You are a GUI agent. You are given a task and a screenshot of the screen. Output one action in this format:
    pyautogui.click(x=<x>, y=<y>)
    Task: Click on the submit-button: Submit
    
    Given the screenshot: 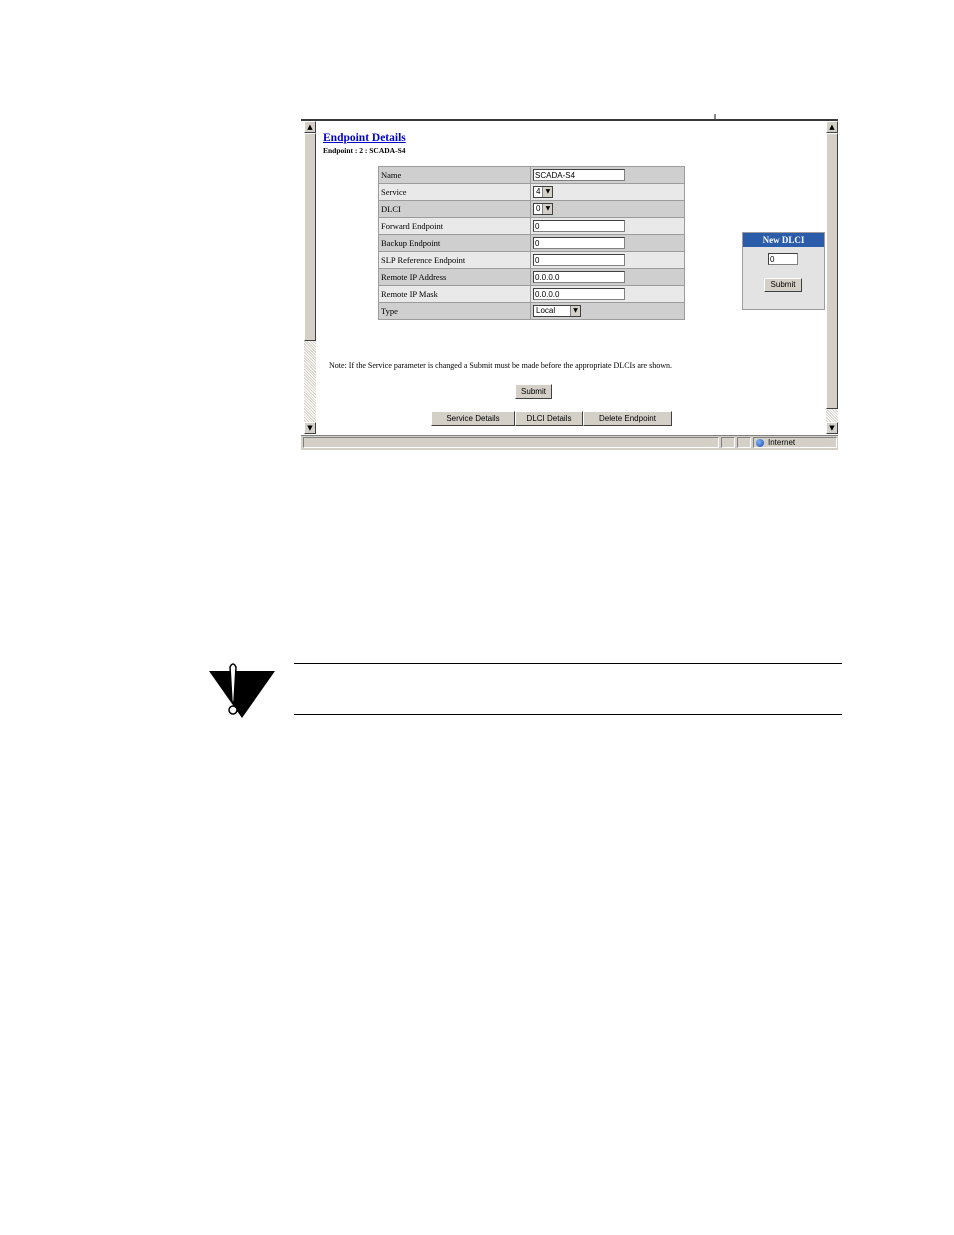 What is the action you would take?
    pyautogui.click(x=533, y=391)
    